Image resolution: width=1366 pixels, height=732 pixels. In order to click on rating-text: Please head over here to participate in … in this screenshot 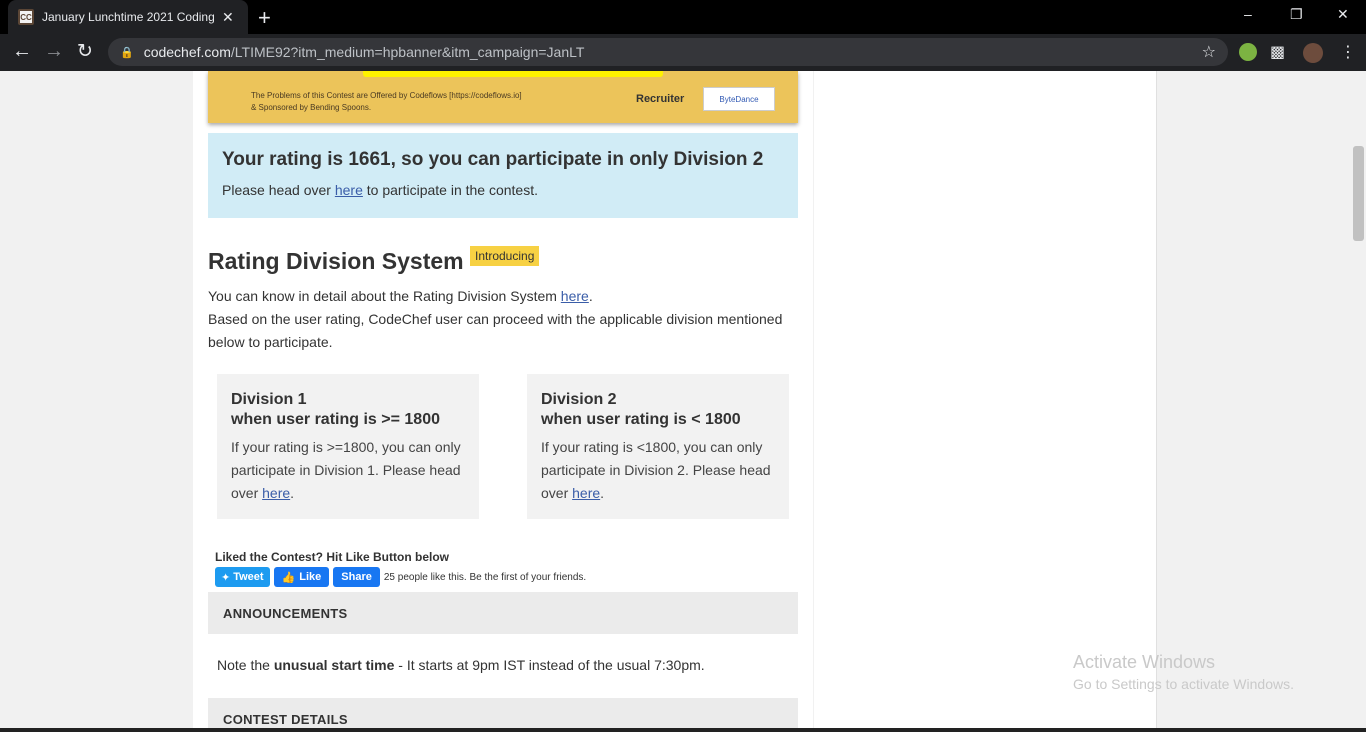, I will do `click(380, 190)`.